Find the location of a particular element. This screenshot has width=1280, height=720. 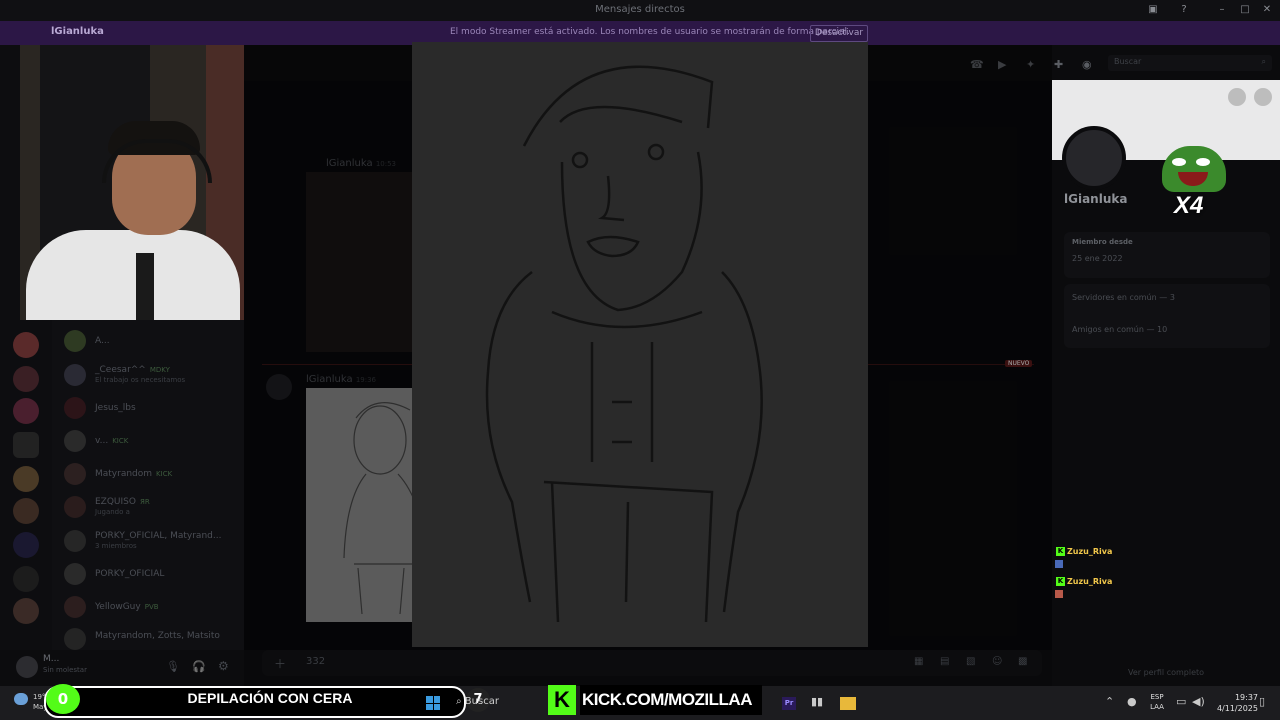

gift-icon: ▦ is located at coordinates (918, 661).